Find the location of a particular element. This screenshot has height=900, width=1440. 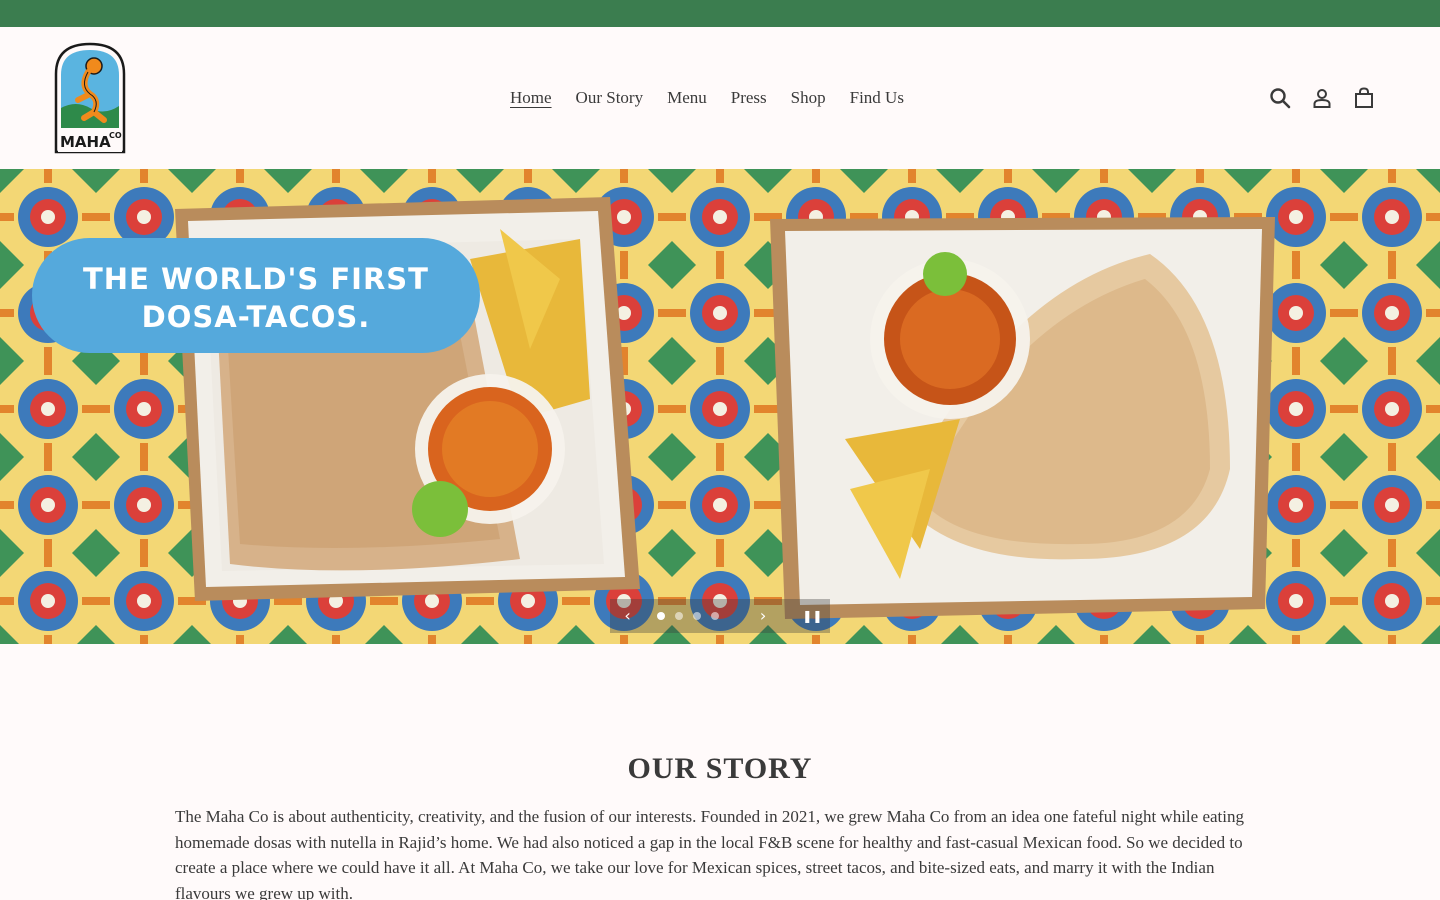

maha-co-logo: MAHA CO is located at coordinates (90, 98).